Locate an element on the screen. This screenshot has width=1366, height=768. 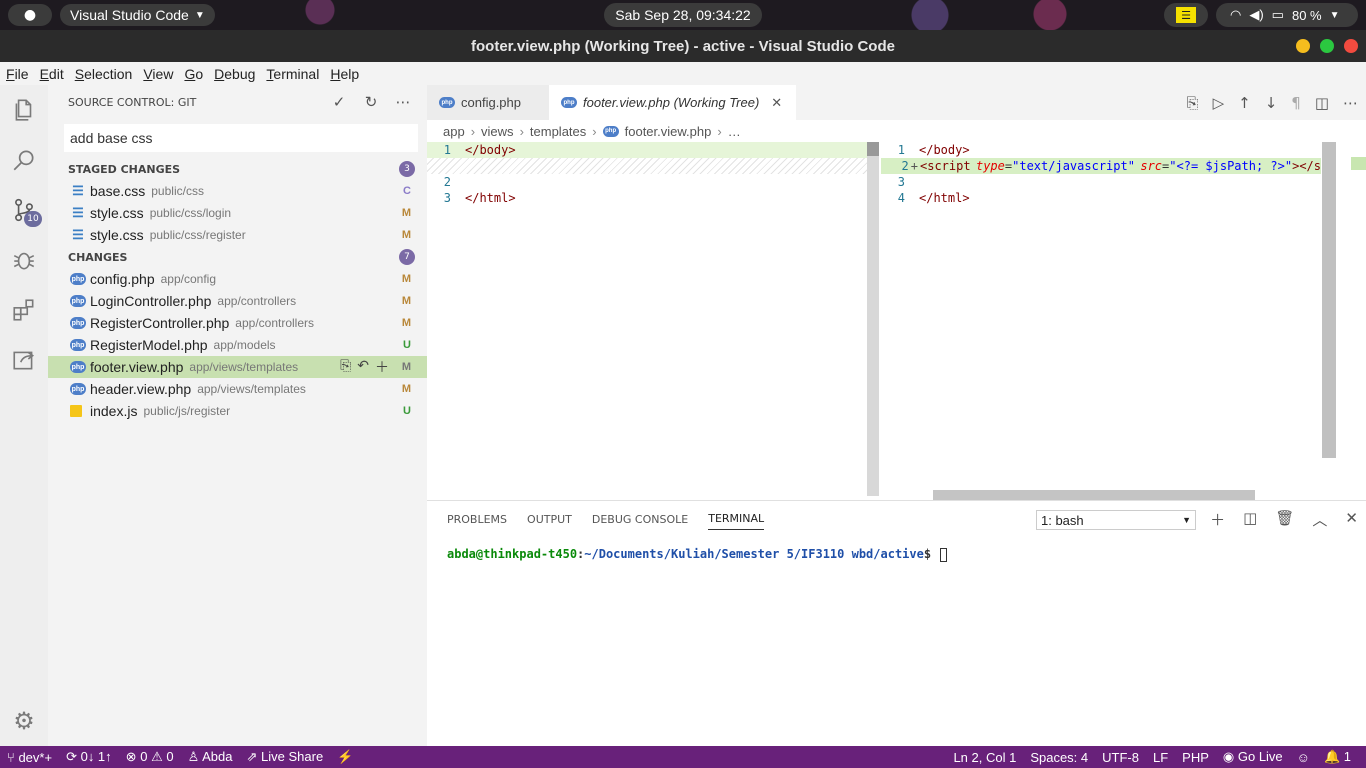
end-of-line: LF is located at coordinates (1160, 757).